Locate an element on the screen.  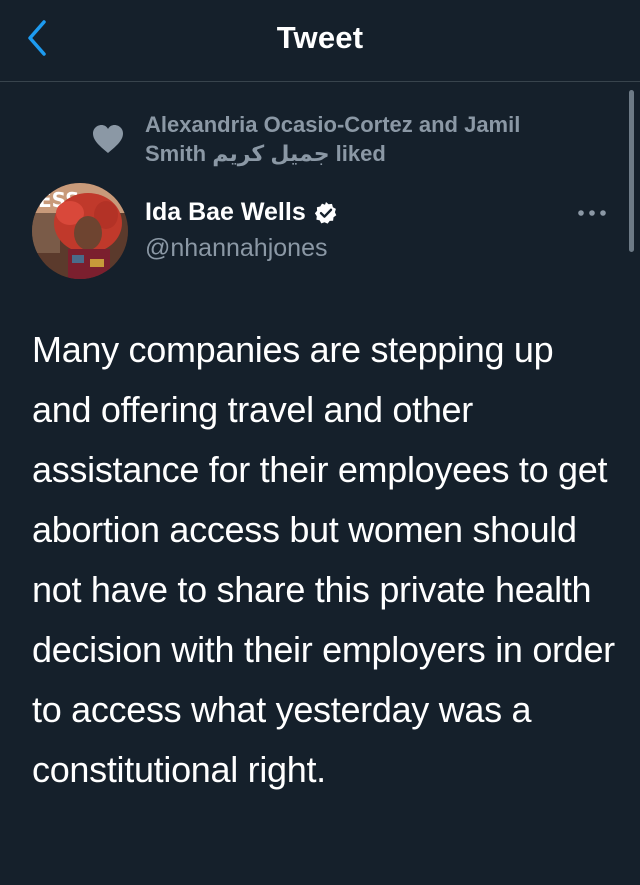
author-name-text: Ida Bae Wells is located at coordinates (225, 212).